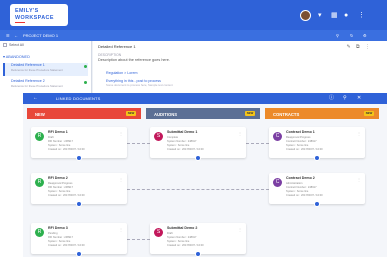 The height and width of the screenshot is (257, 387). Describe the element at coordinates (117, 46) in the screenshot. I see `detail-title: Detailed Reference 1` at that location.